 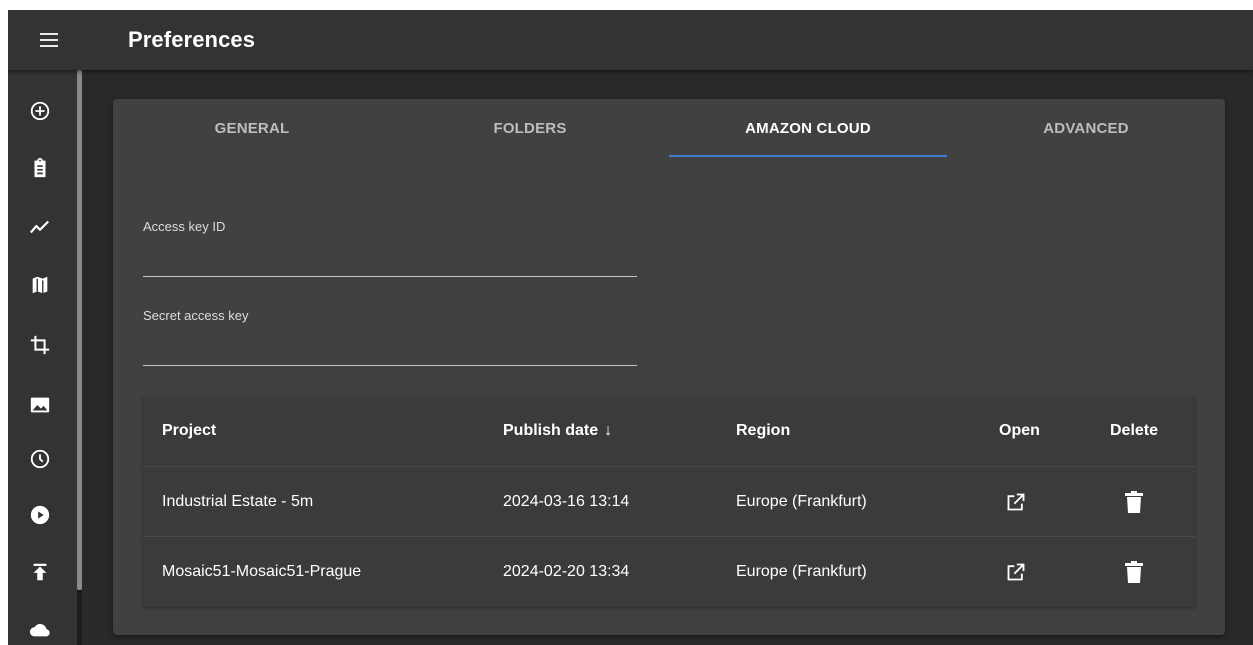 What do you see at coordinates (40, 459) in the screenshot?
I see `clock-icon` at bounding box center [40, 459].